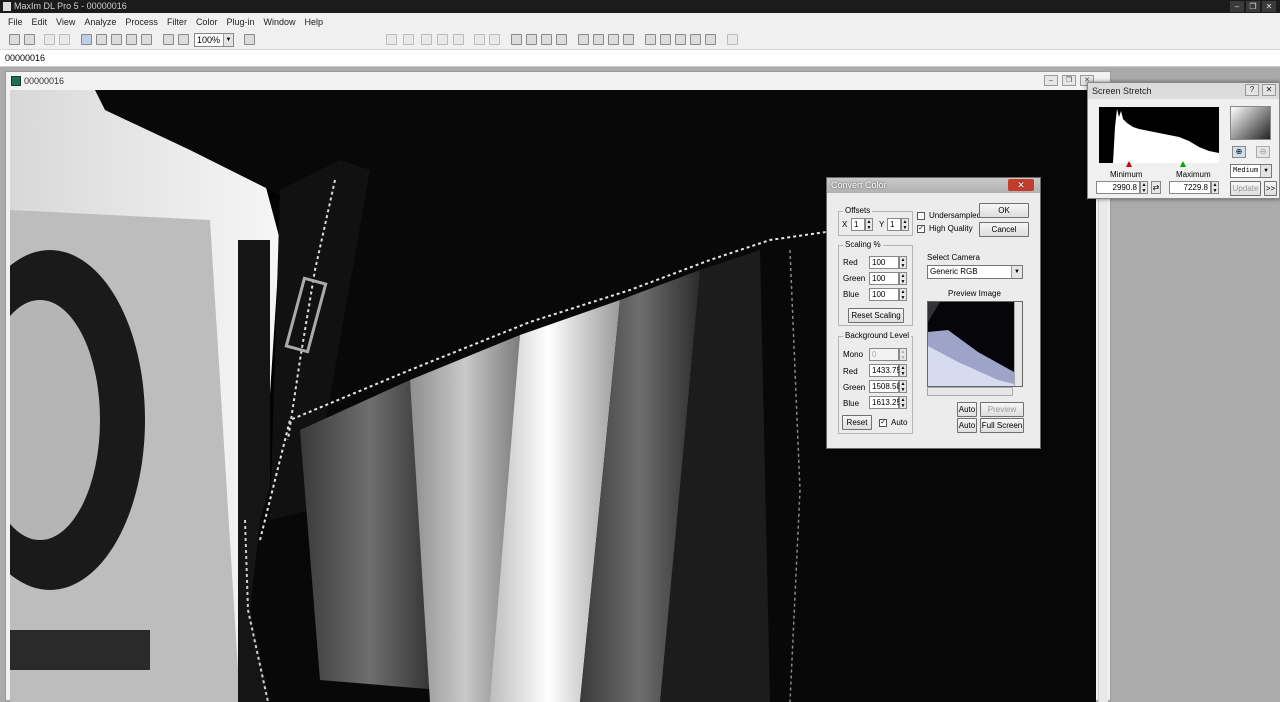  I want to click on fit-icon, so click(116, 39).